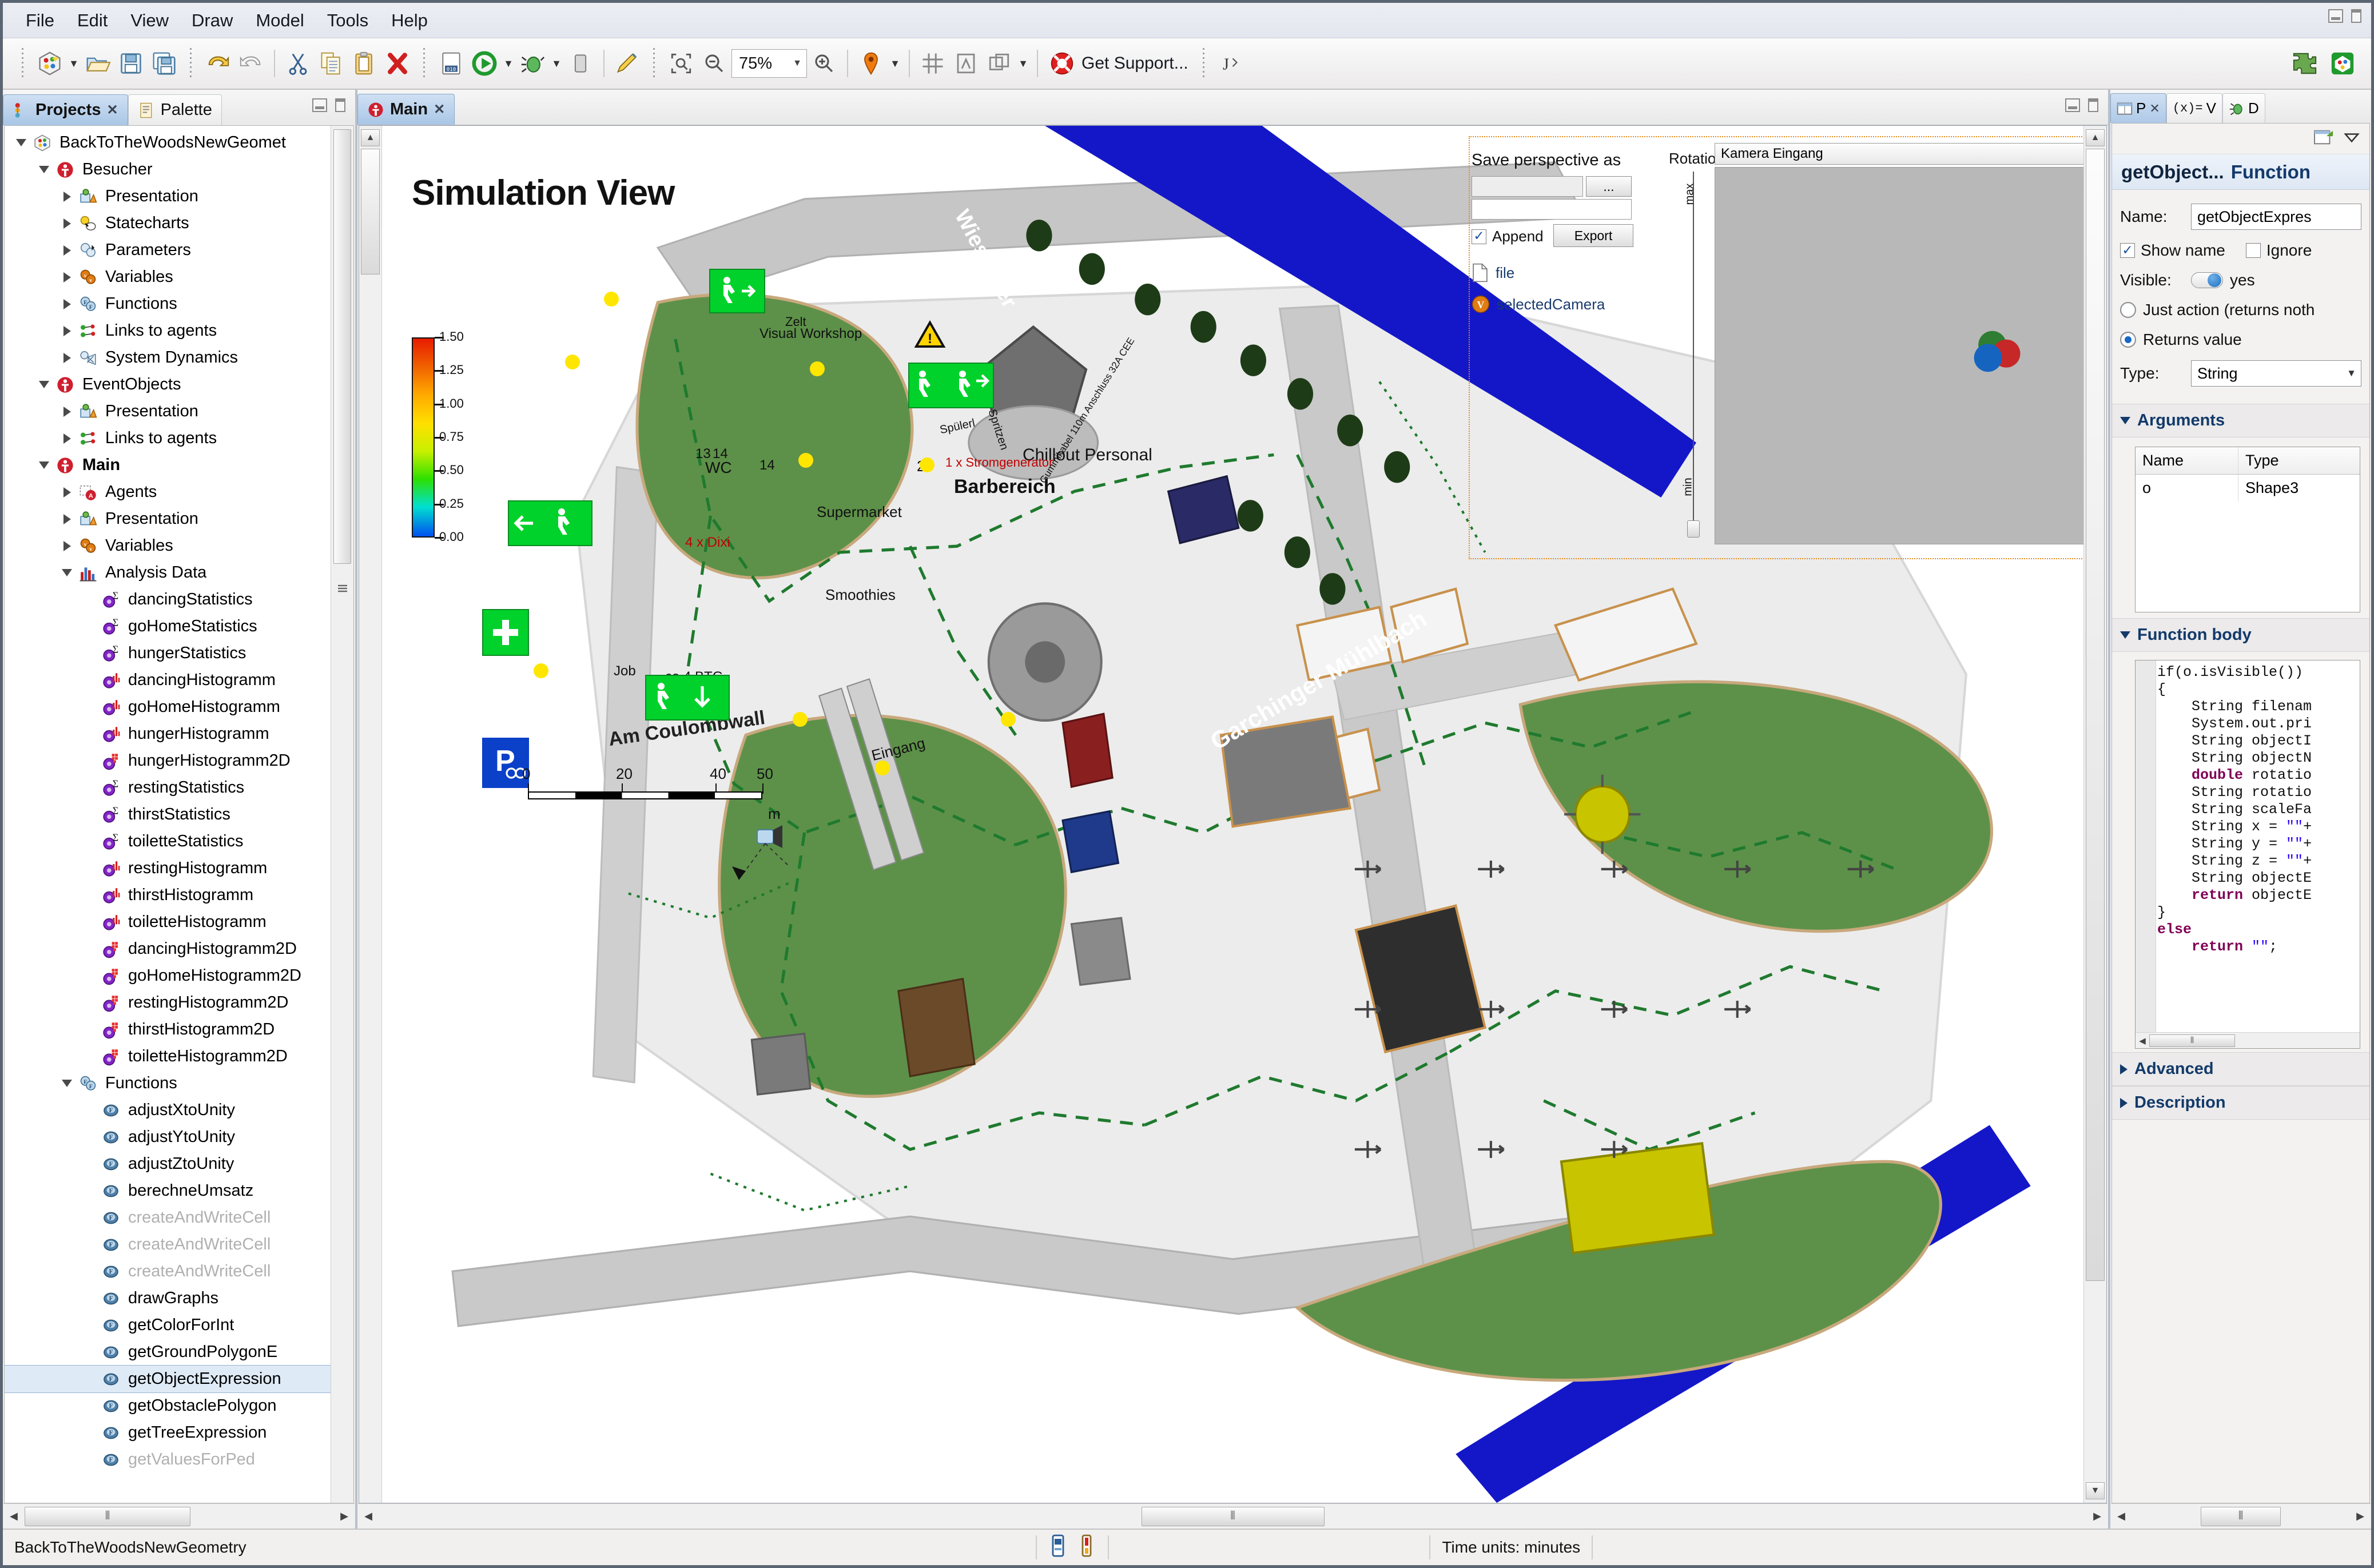  Describe the element at coordinates (627, 63) in the screenshot. I see `pen-icon` at that location.